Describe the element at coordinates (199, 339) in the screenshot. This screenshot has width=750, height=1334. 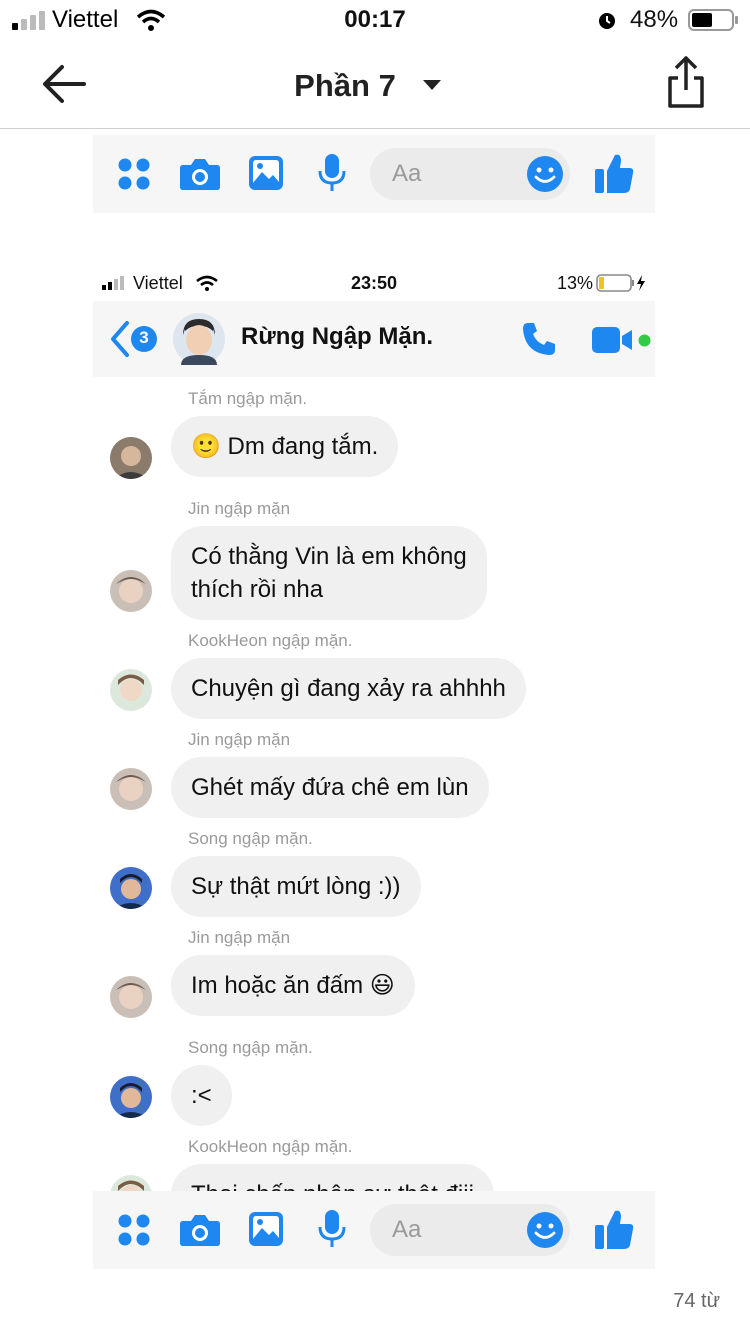
I see `group-avatar` at that location.